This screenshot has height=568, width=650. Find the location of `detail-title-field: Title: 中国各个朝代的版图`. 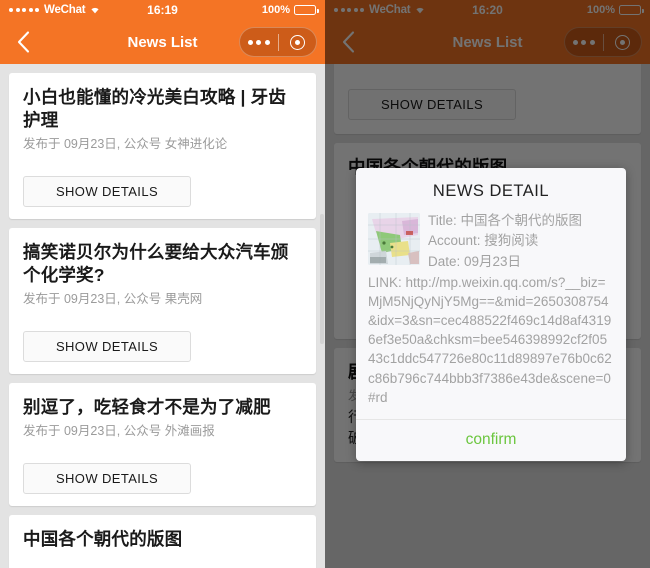

detail-title-field: Title: 中国各个朝代的版图 is located at coordinates (505, 220).